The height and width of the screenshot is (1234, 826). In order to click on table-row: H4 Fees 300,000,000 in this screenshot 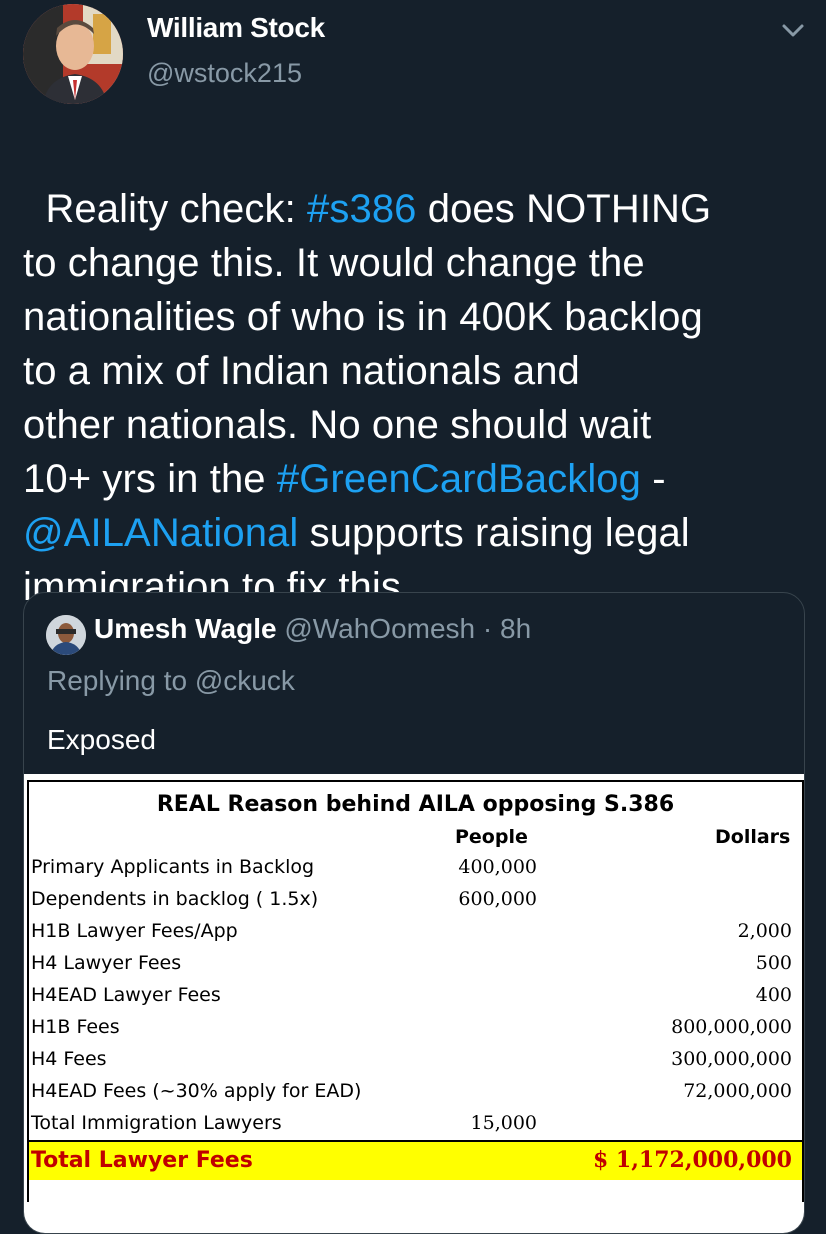, I will do `click(415, 1060)`.